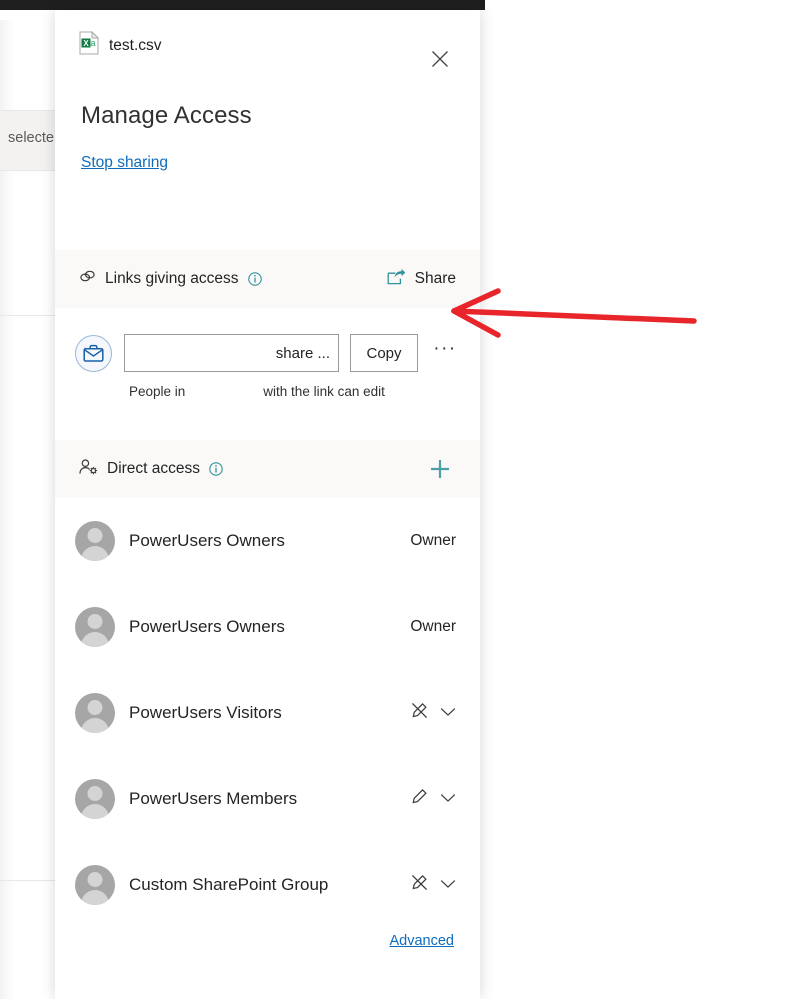 Image resolution: width=787 pixels, height=999 pixels. I want to click on briefcase-icon, so click(93, 353).